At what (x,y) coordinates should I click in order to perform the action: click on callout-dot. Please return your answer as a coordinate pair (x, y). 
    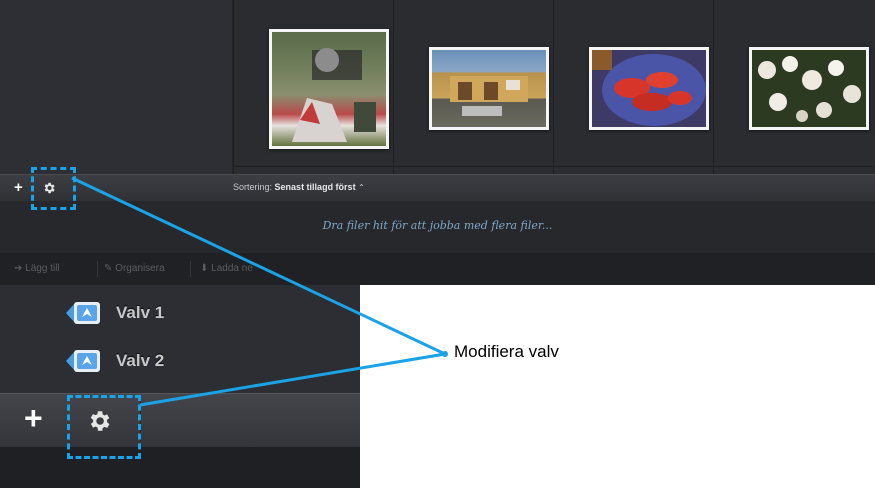
    Looking at the image, I should click on (445, 354).